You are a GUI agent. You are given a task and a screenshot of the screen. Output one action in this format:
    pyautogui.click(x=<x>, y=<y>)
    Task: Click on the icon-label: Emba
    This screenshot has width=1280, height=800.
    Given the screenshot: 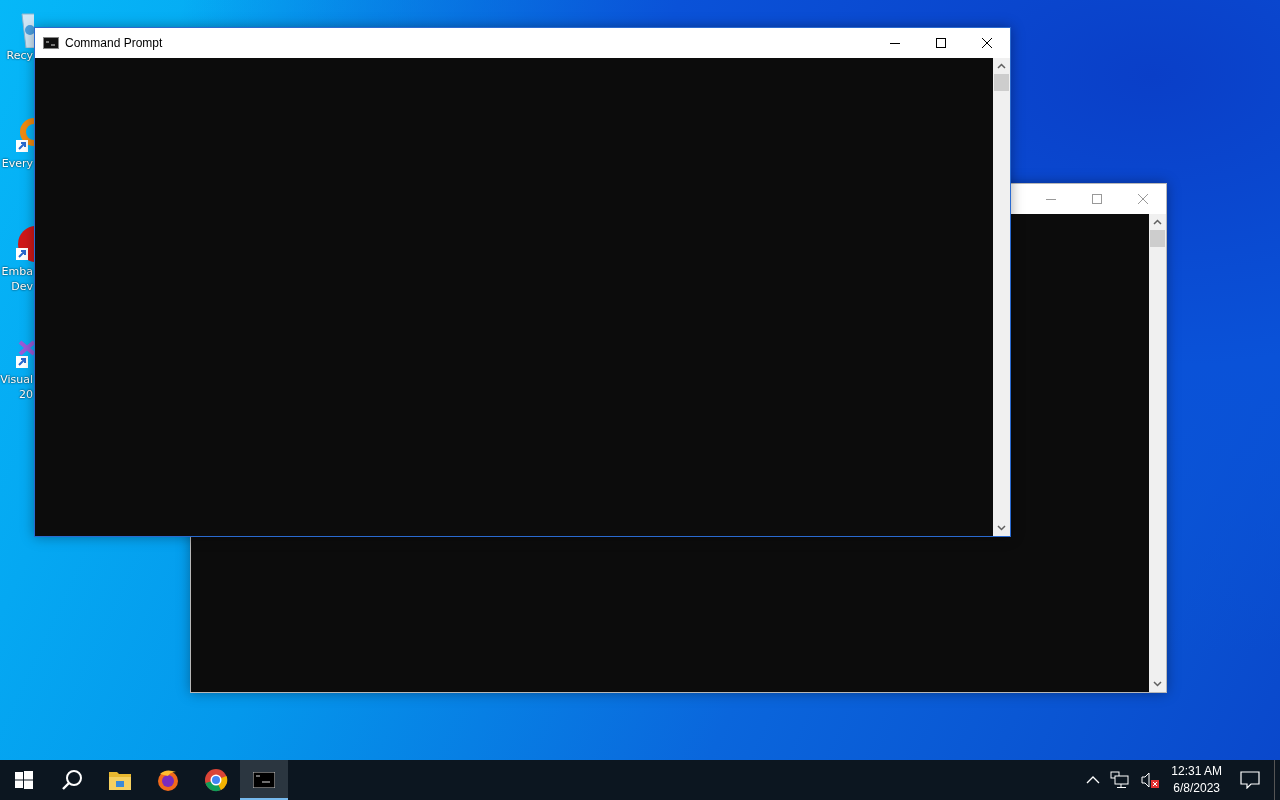 What is the action you would take?
    pyautogui.click(x=17, y=271)
    